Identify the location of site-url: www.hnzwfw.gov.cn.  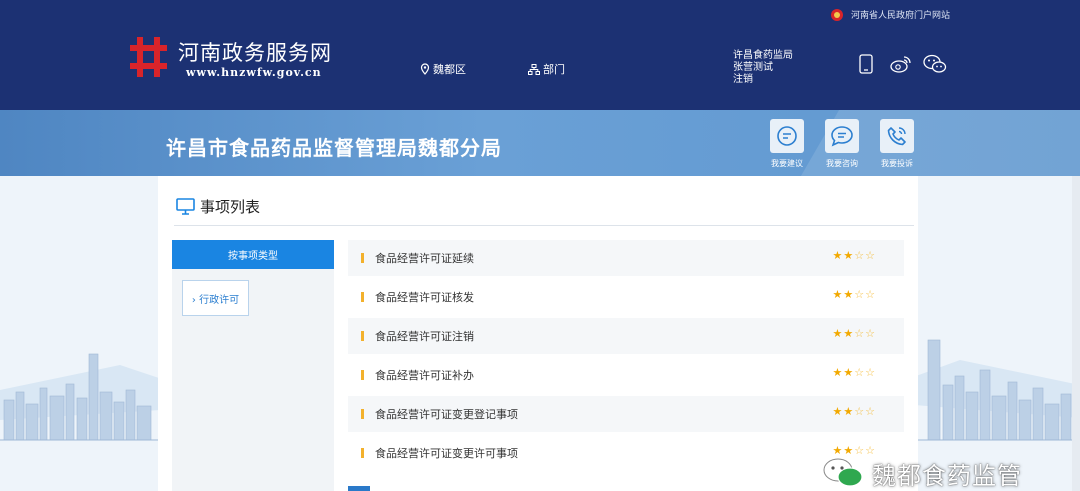
(254, 72).